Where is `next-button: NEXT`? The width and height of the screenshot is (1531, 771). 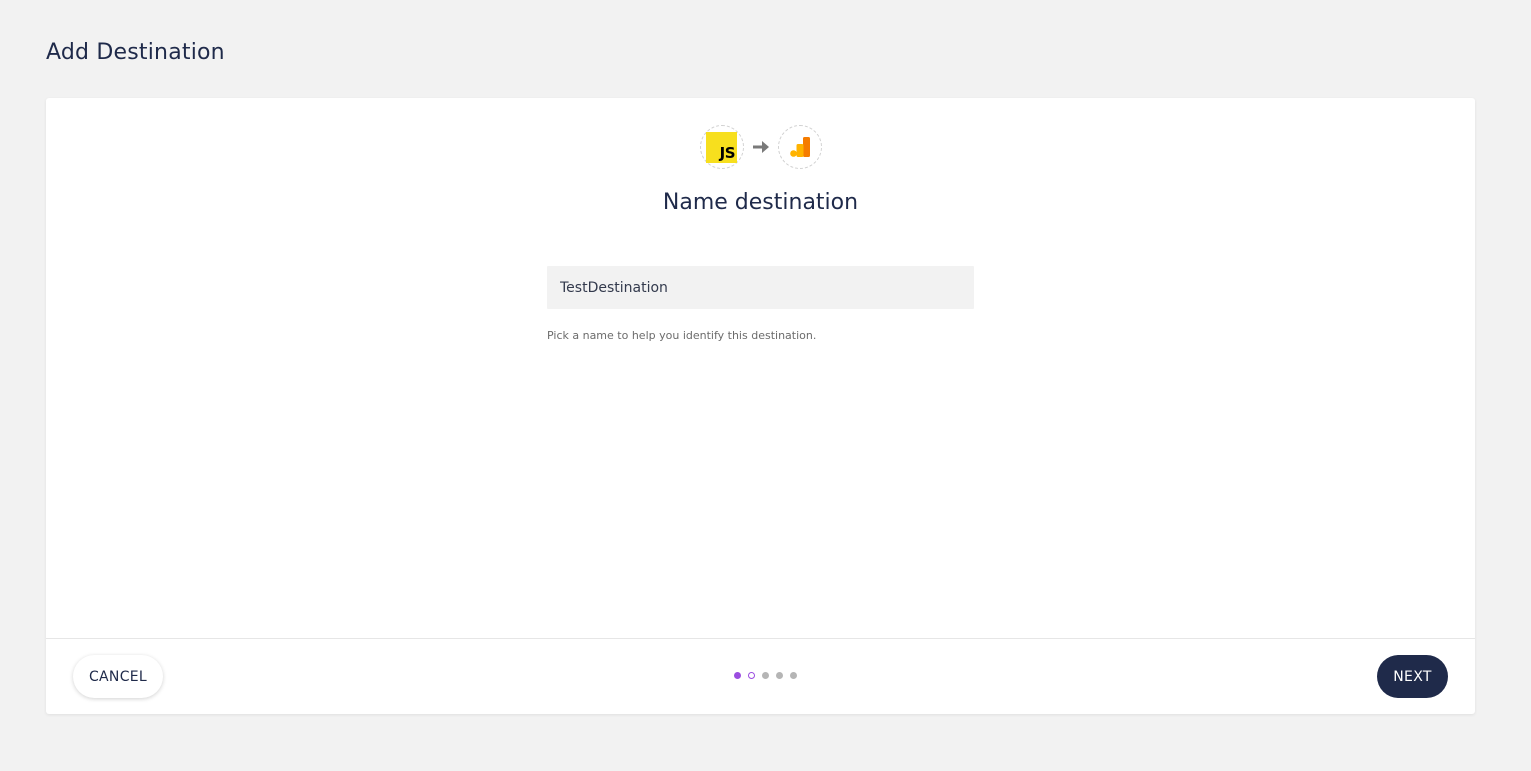 next-button: NEXT is located at coordinates (1412, 676).